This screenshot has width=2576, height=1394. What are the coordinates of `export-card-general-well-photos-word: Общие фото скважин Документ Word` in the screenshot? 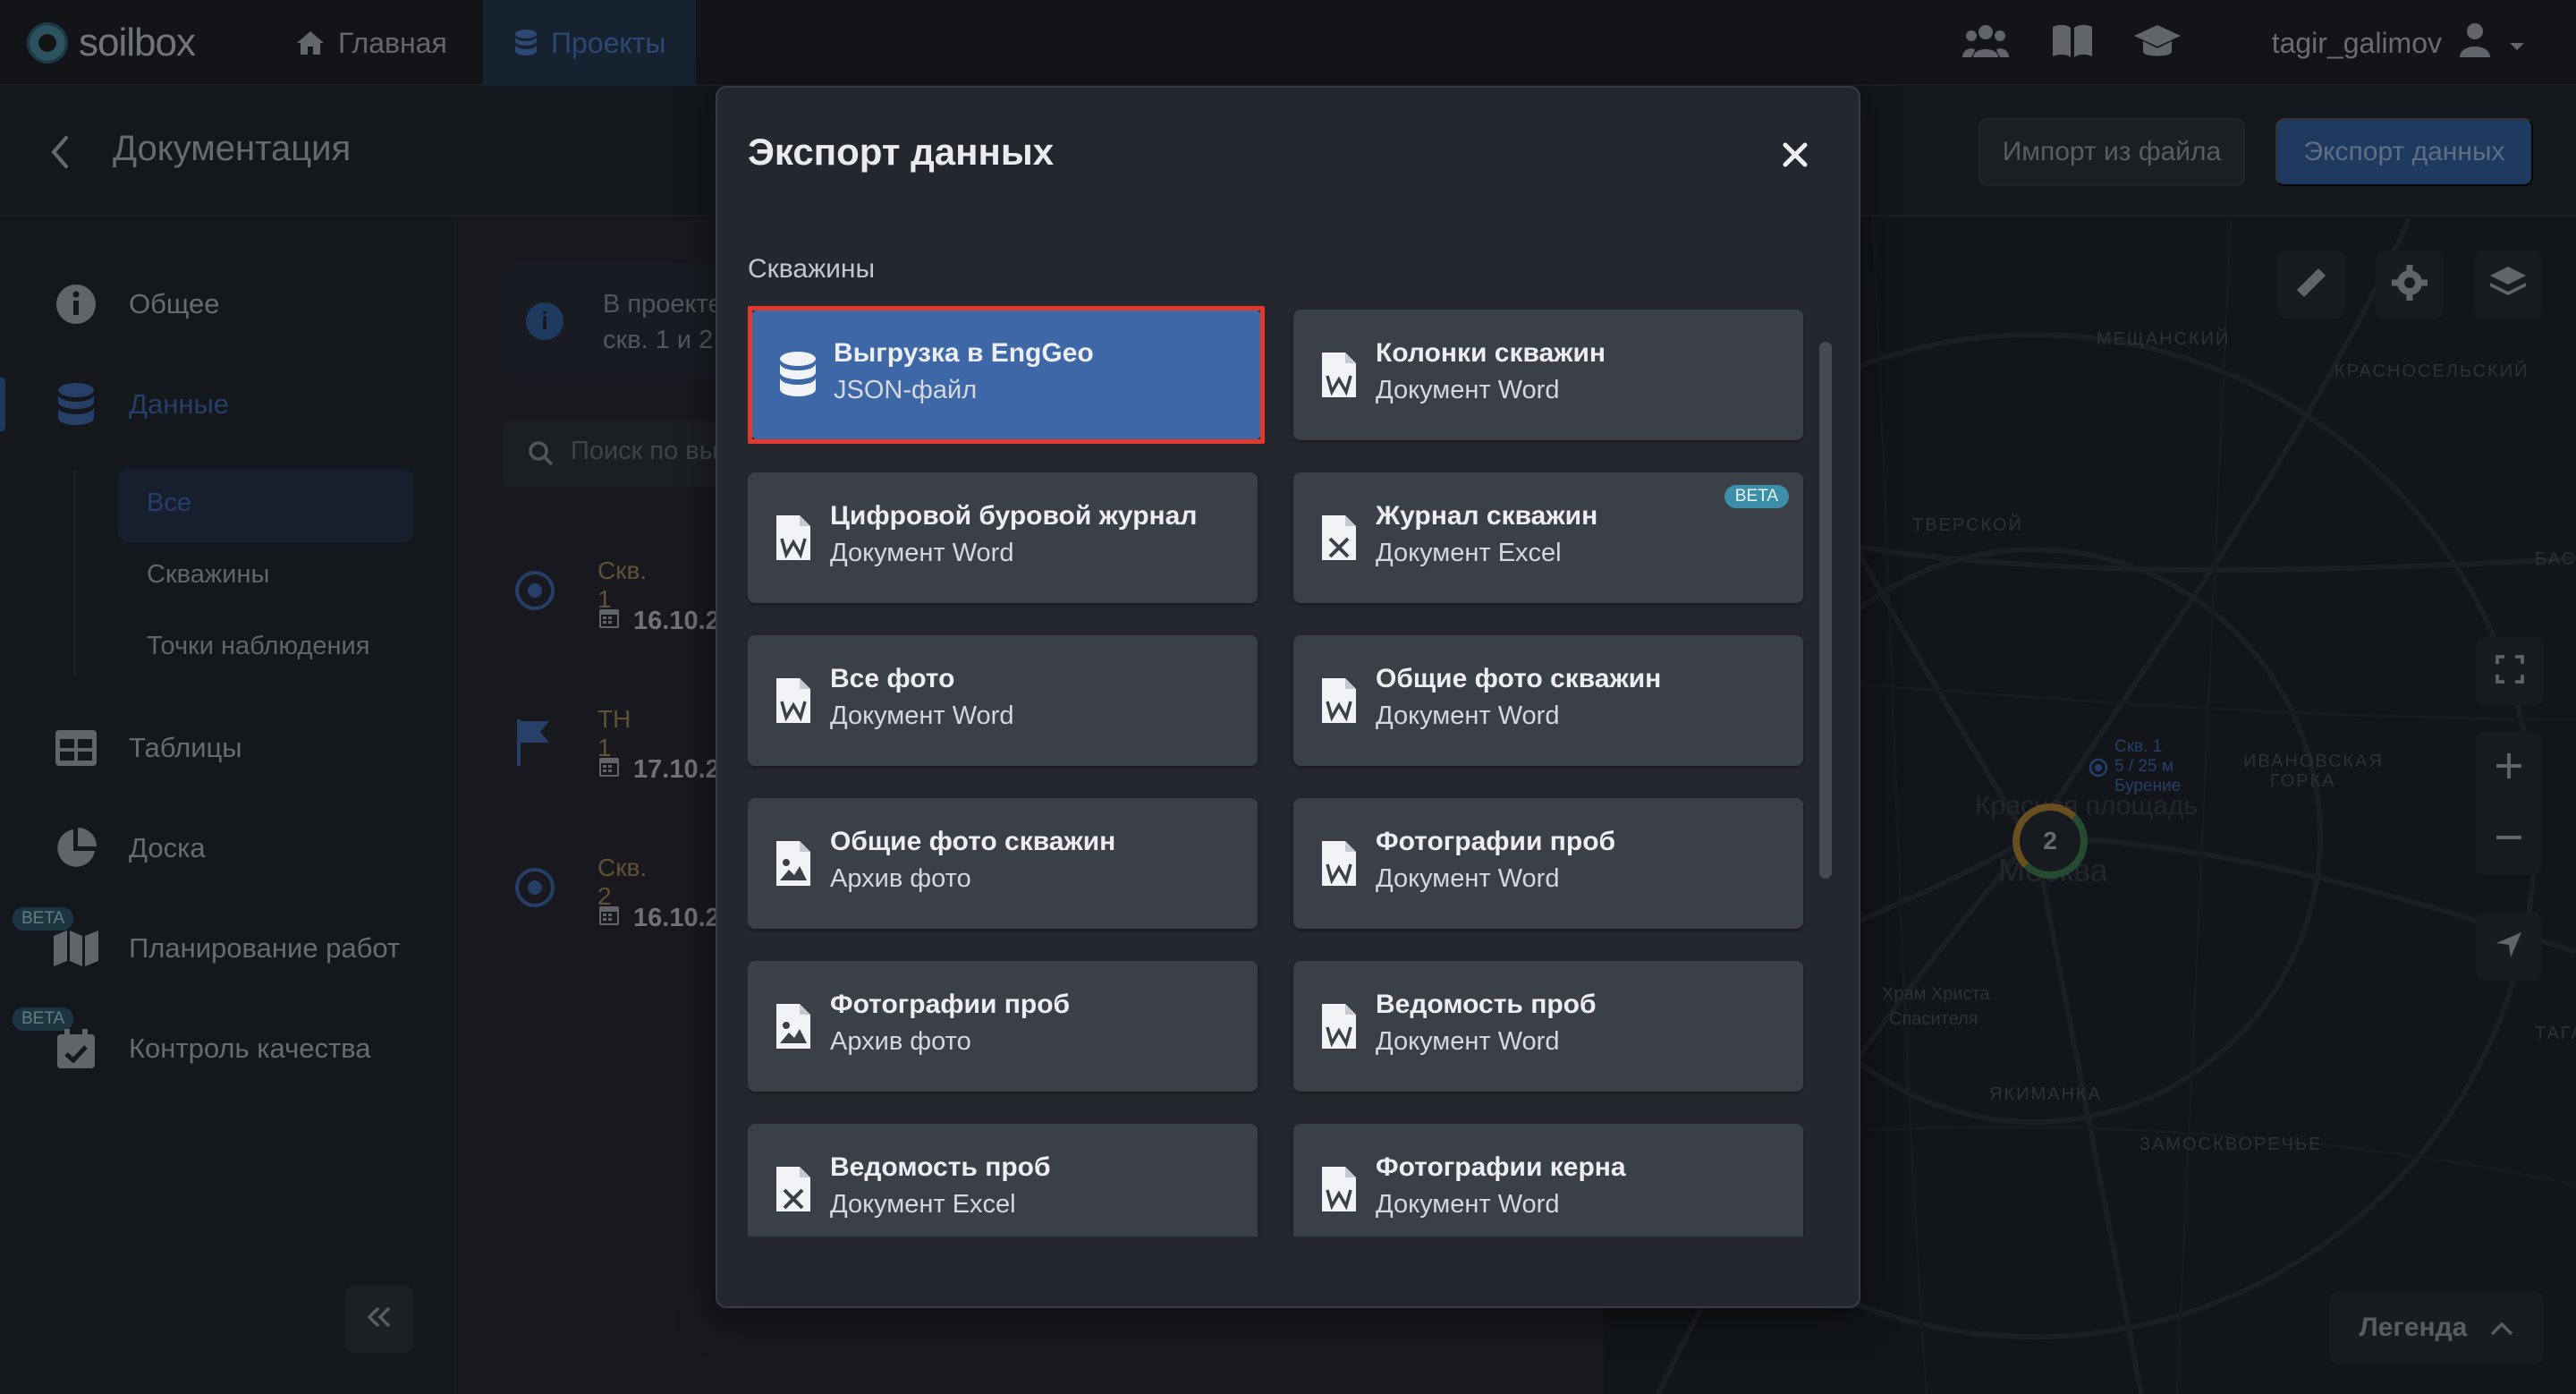 It's located at (1548, 700).